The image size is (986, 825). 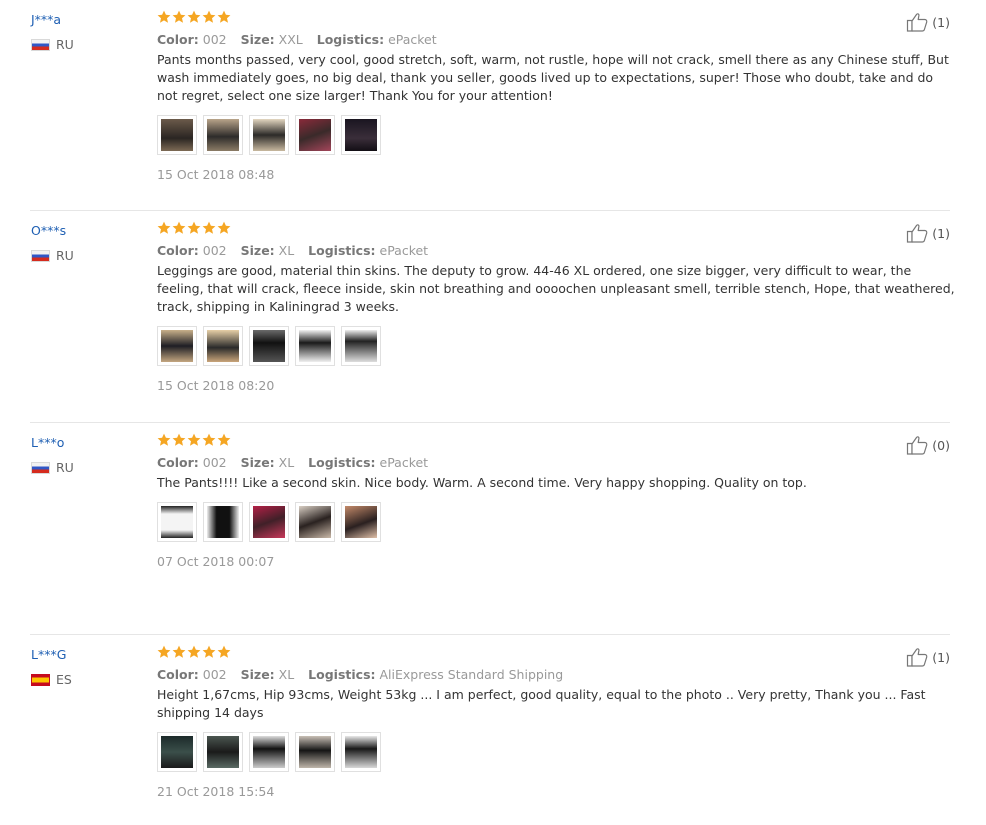 I want to click on reviewer-name: L***G, so click(x=51, y=655).